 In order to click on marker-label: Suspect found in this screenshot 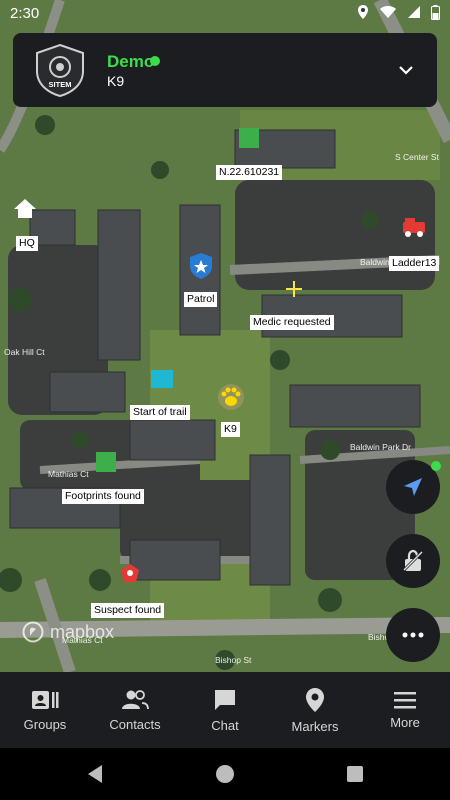, I will do `click(128, 610)`.